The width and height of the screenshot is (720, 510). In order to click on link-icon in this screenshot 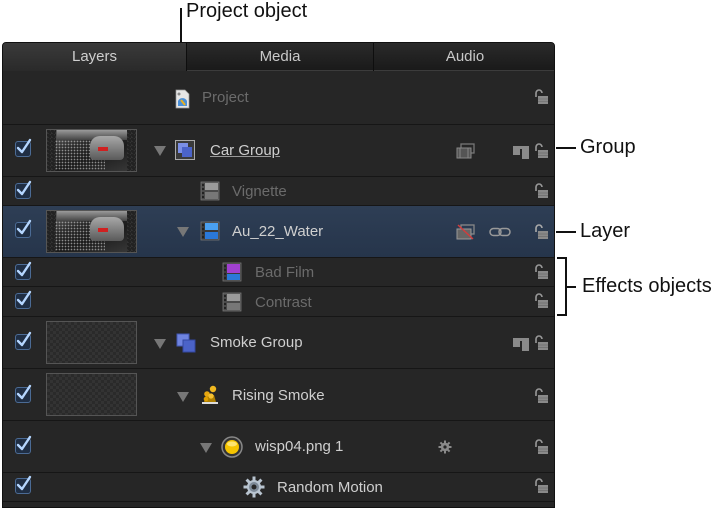, I will do `click(500, 232)`.